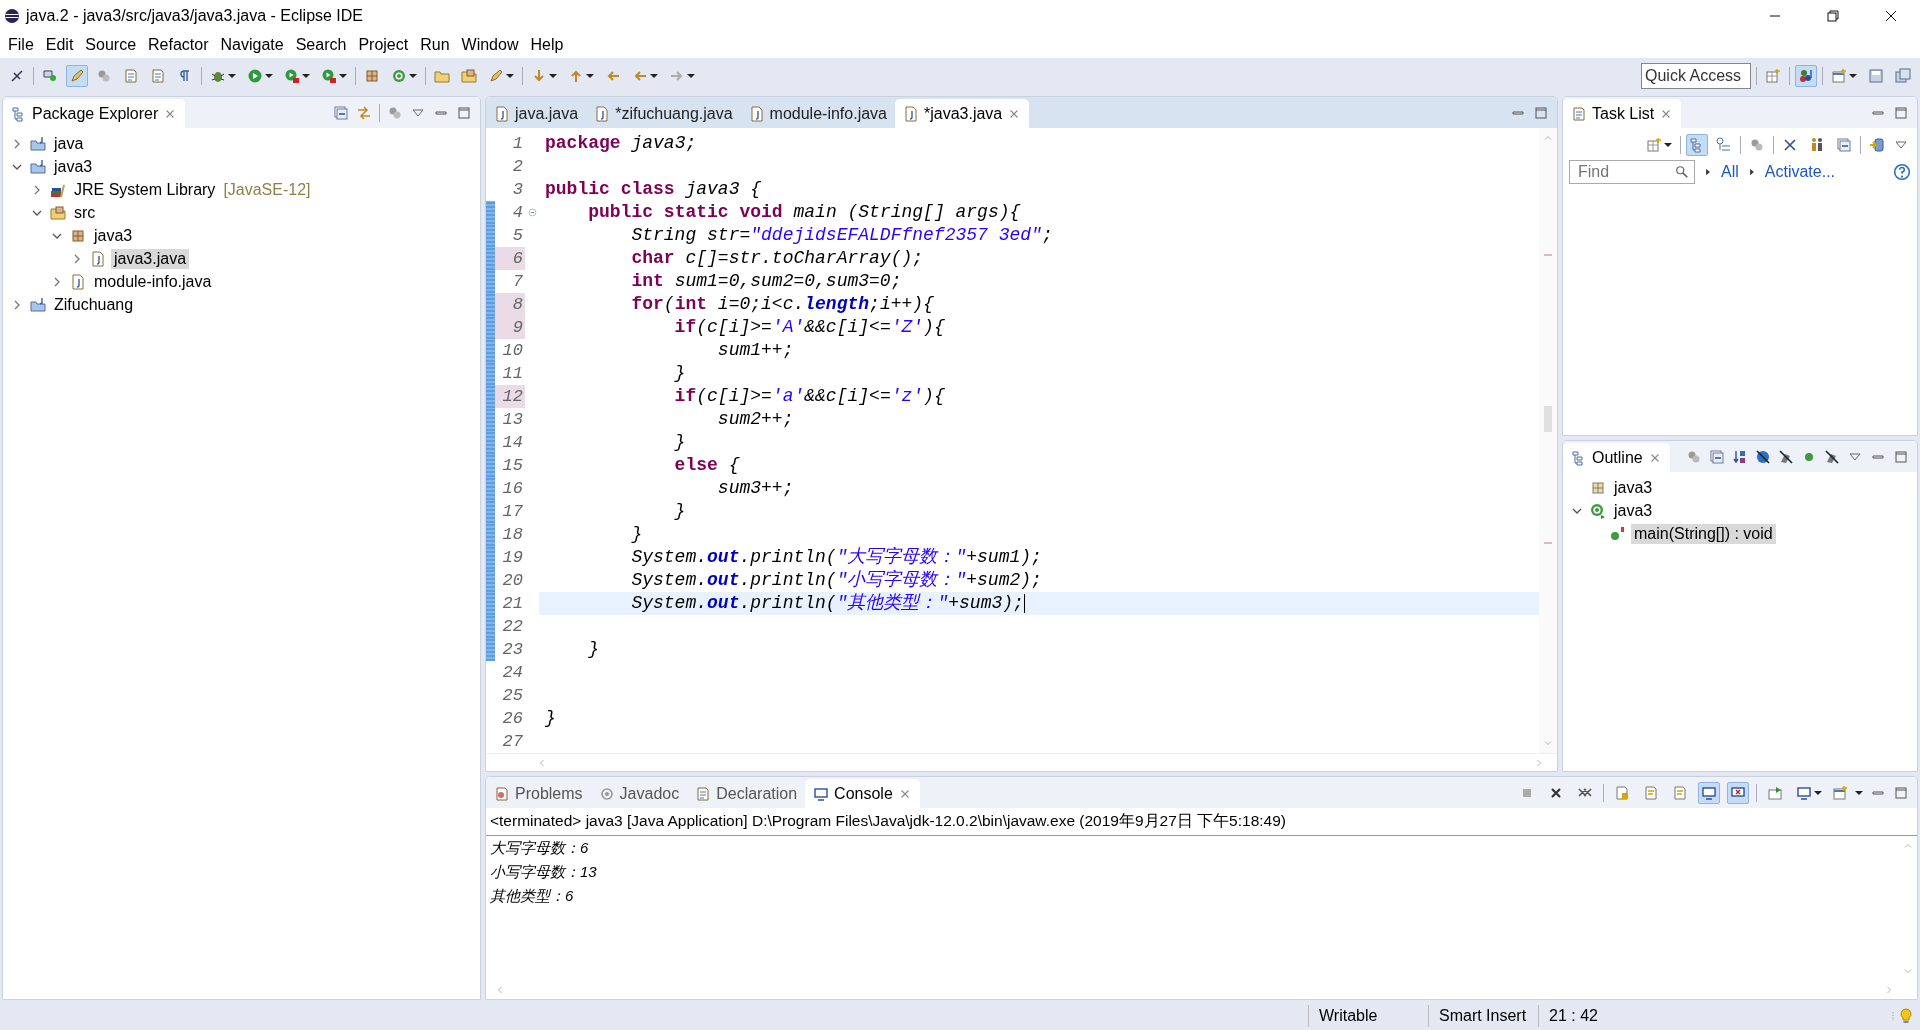  I want to click on view-tab: Console, so click(862, 793).